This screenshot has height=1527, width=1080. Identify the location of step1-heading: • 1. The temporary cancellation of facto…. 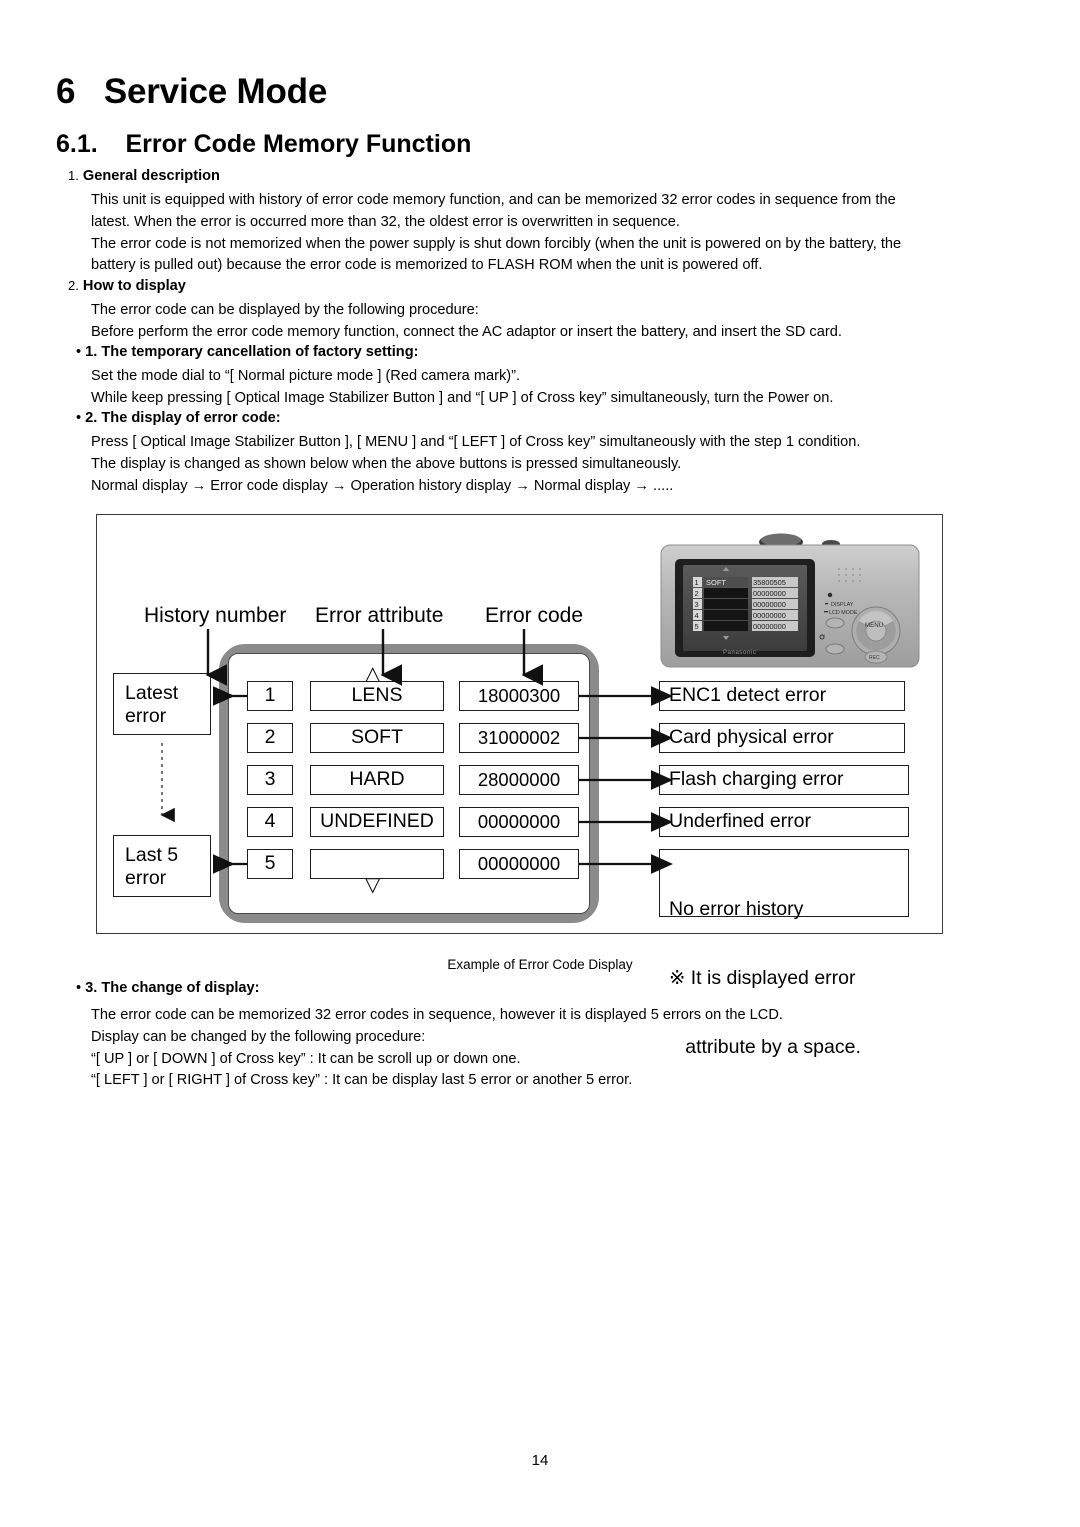
(247, 352).